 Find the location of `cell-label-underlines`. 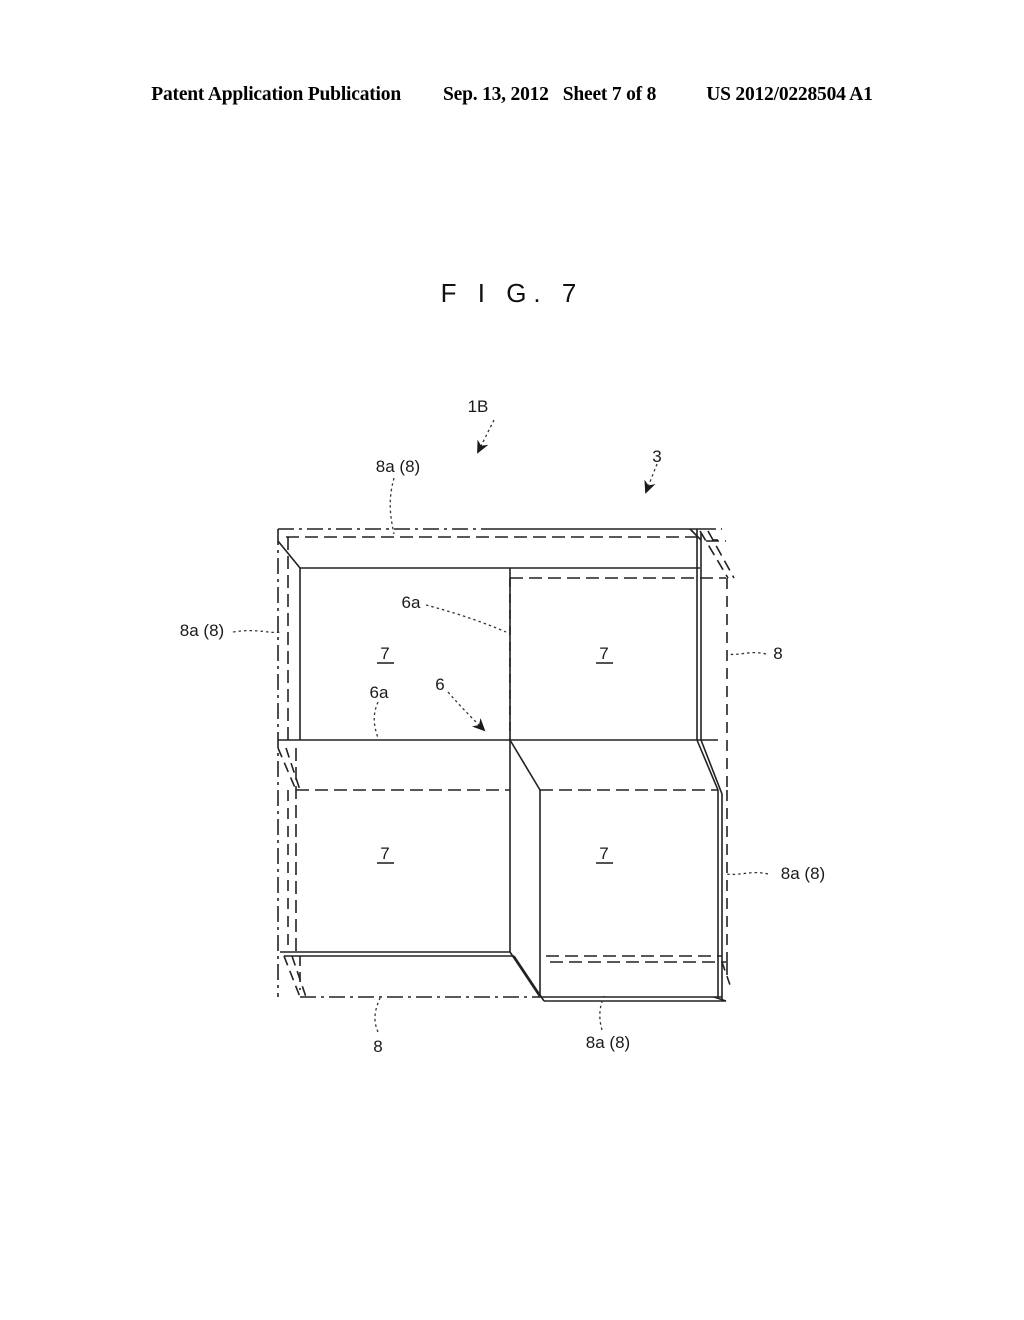

cell-label-underlines is located at coordinates (495, 763).